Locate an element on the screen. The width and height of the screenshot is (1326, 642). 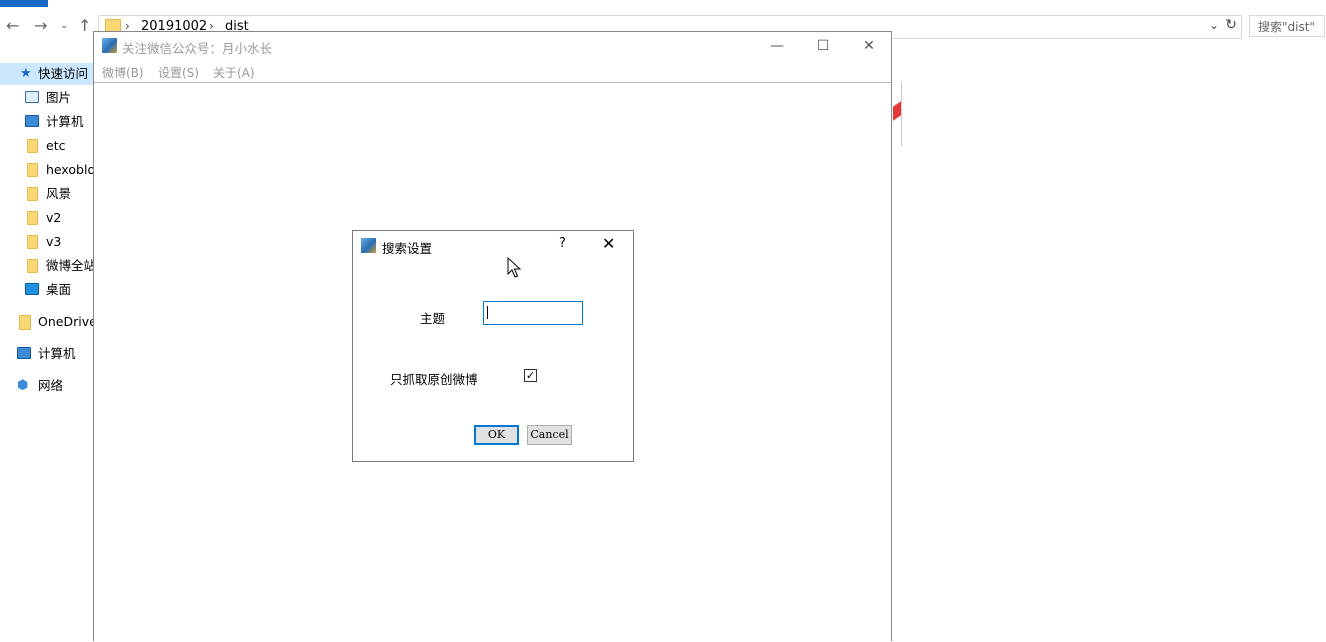
menu-settings: 设置(S) is located at coordinates (178, 72).